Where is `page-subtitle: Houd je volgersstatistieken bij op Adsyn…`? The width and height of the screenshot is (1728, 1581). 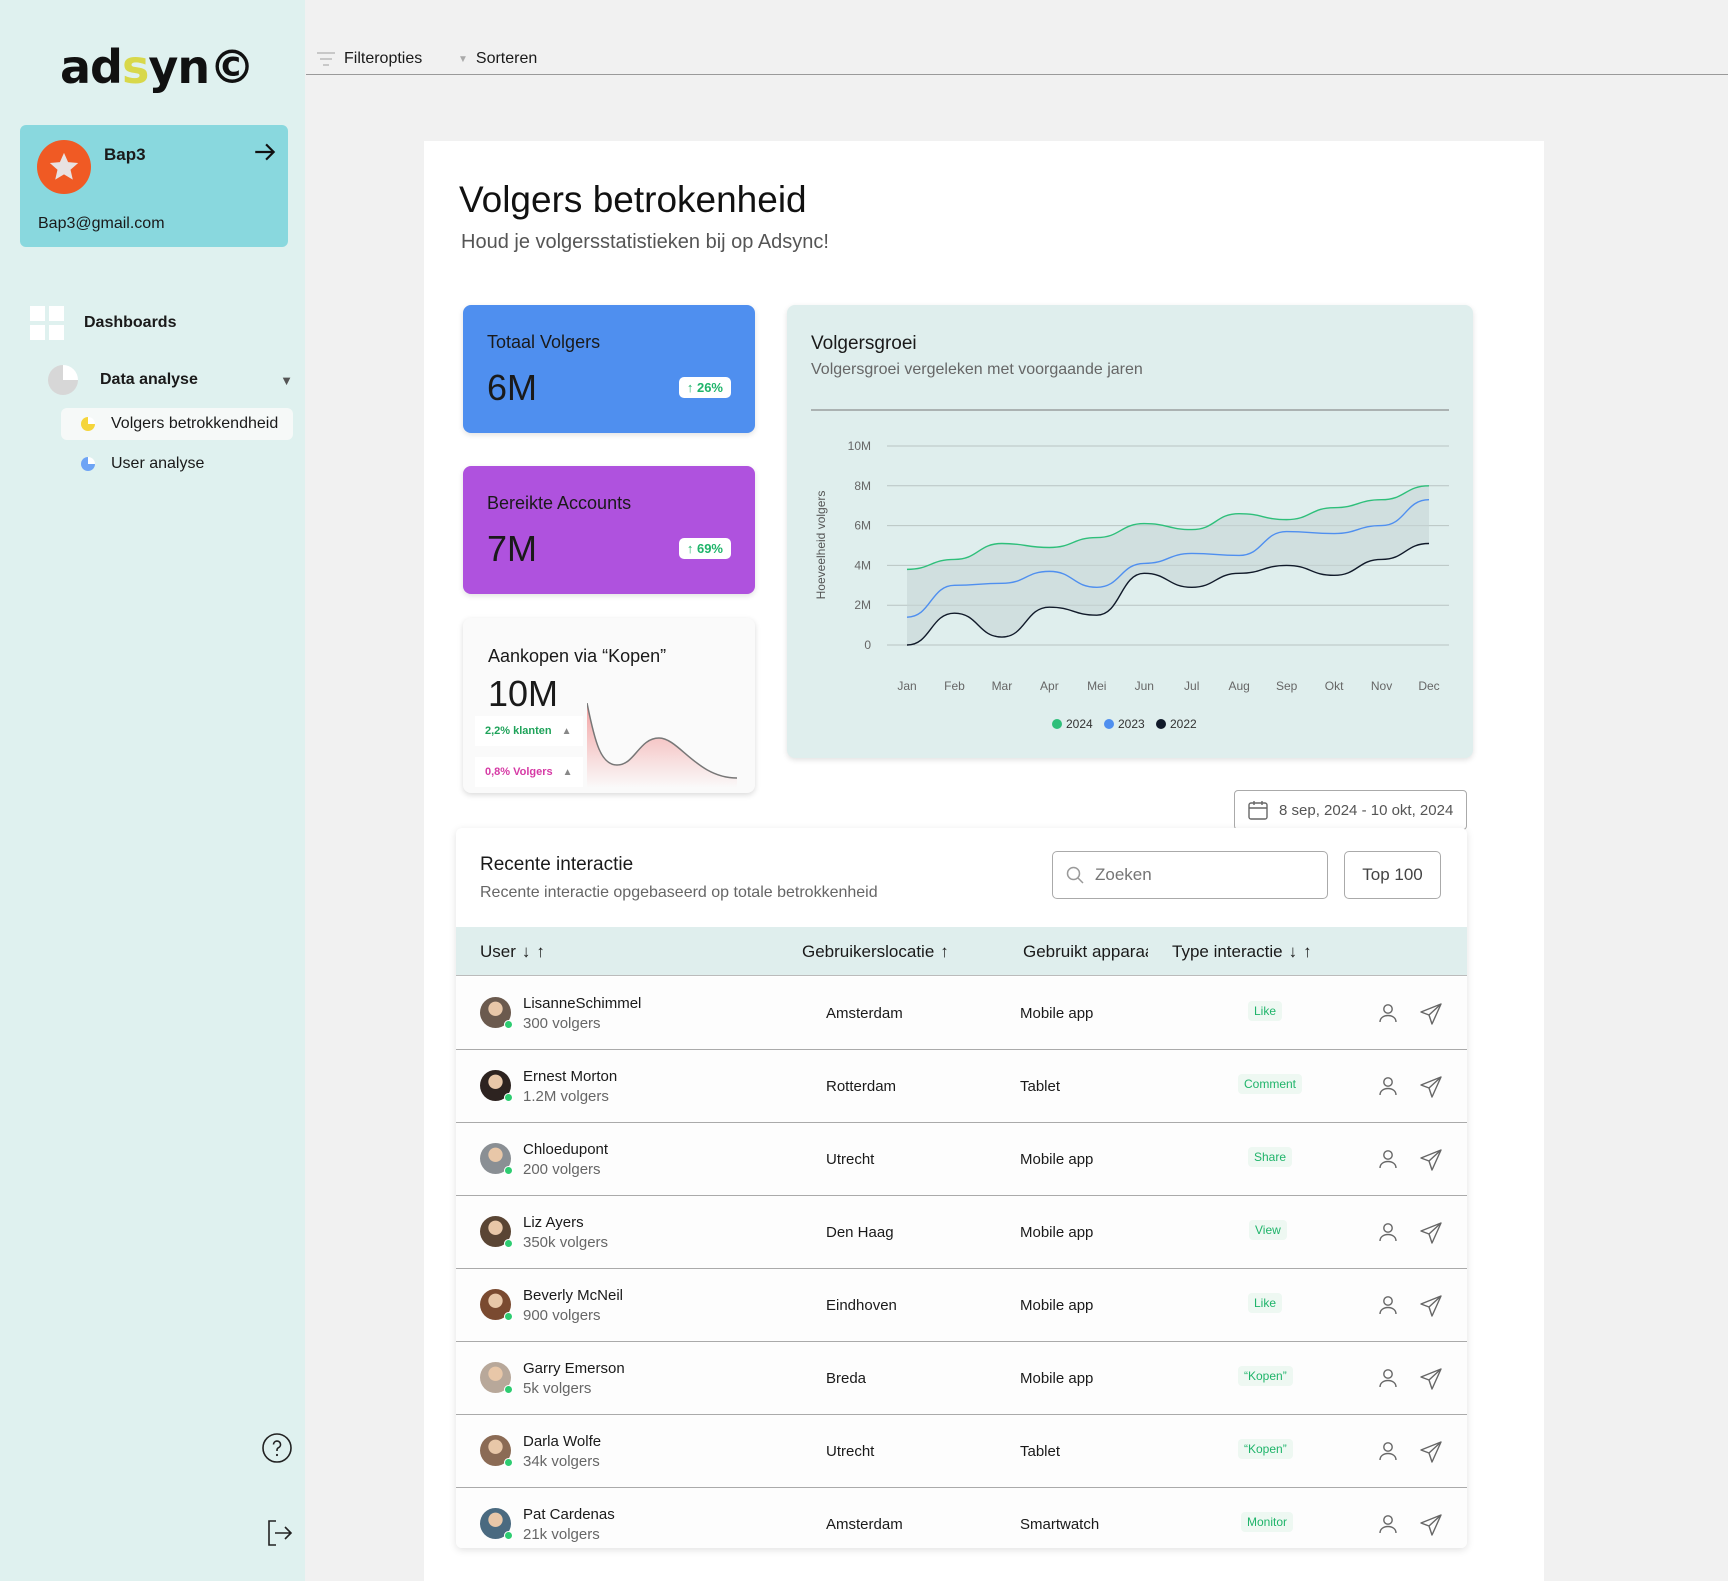 page-subtitle: Houd je volgersstatistieken bij op Adsyn… is located at coordinates (645, 242).